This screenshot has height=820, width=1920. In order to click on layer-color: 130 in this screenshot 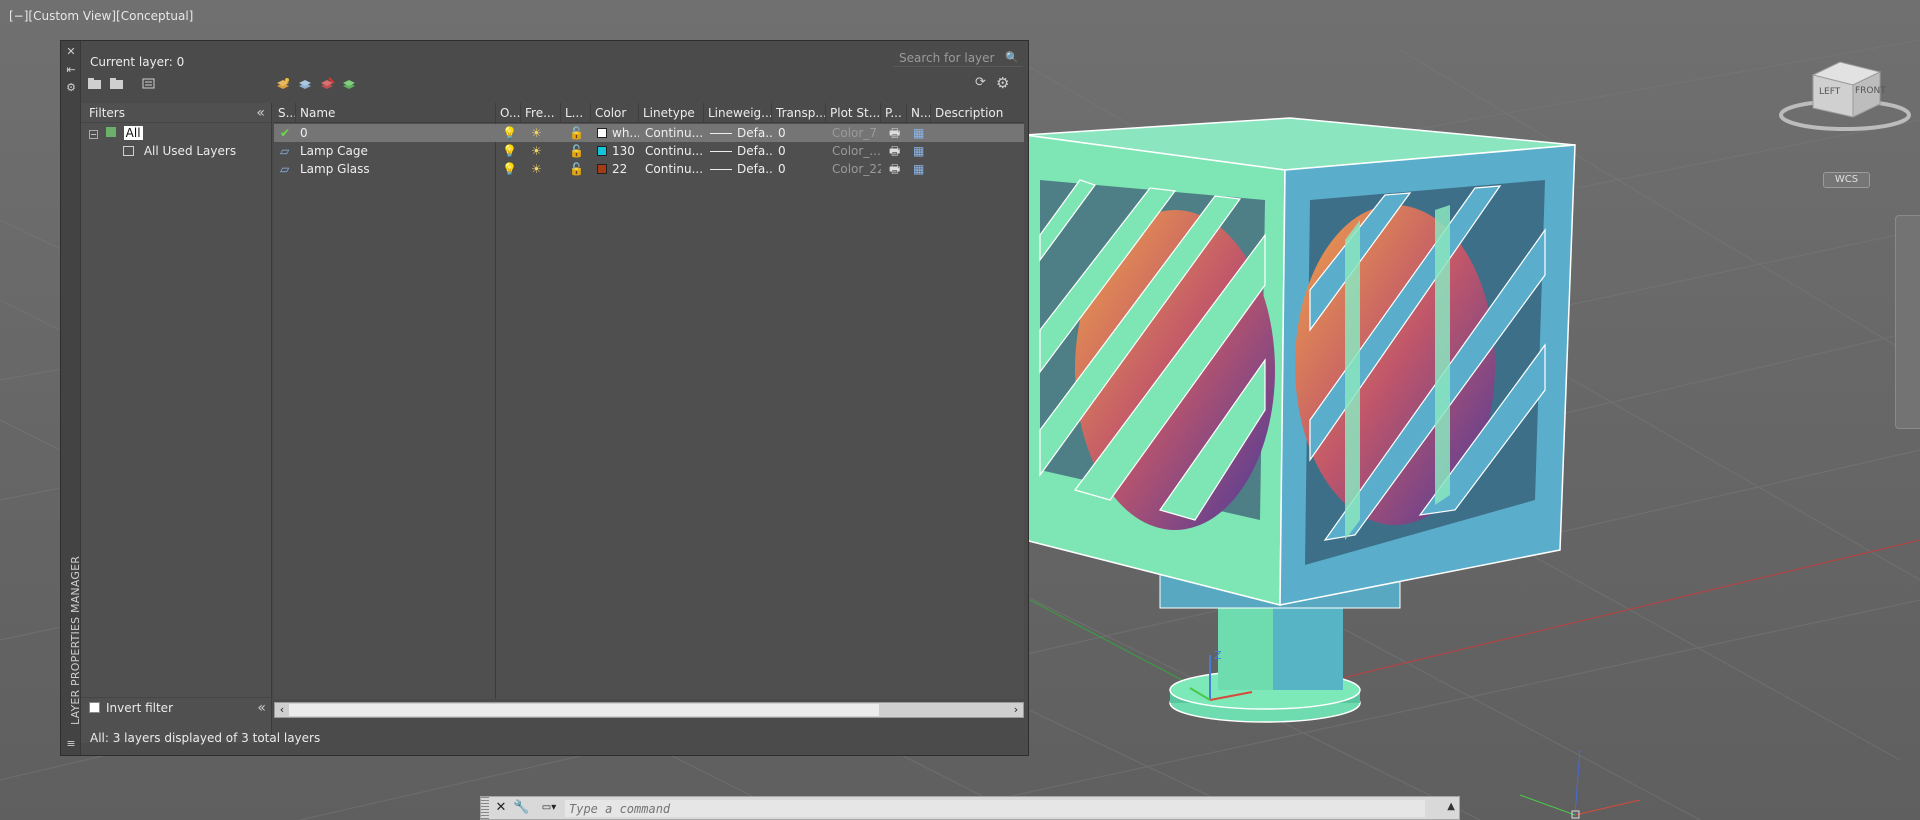, I will do `click(616, 151)`.